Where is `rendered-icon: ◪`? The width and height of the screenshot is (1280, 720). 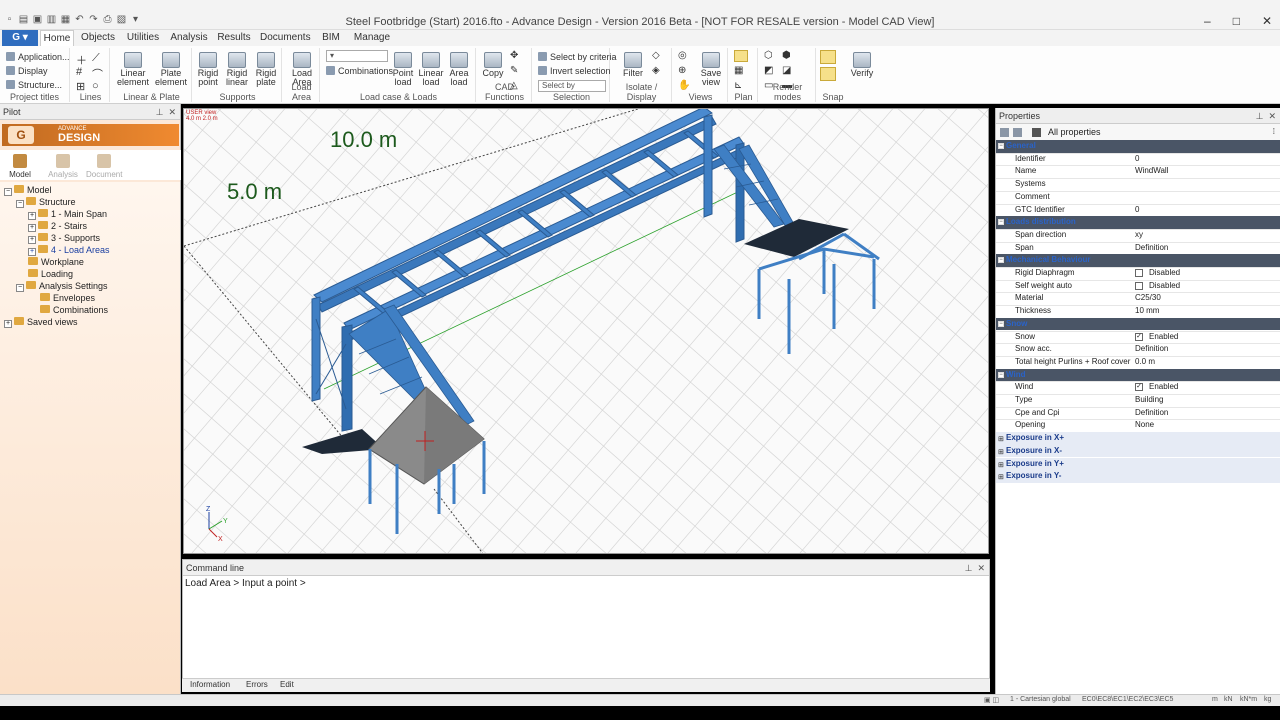 rendered-icon: ◪ is located at coordinates (786, 70).